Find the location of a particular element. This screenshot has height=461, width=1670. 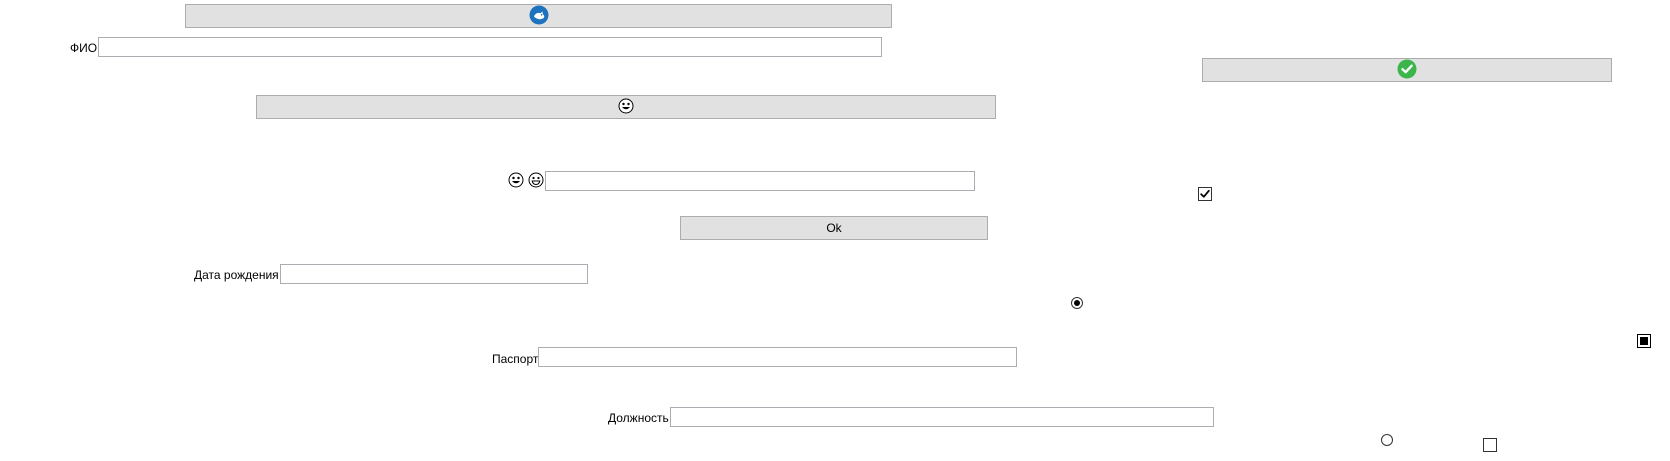

passport-label: Паспорт is located at coordinates (515, 359).